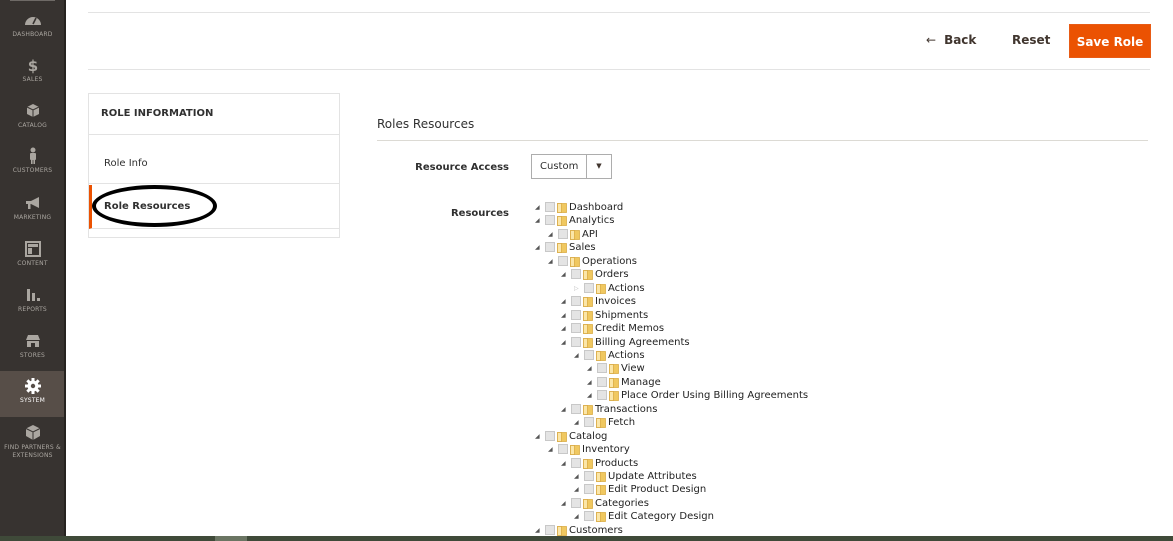  What do you see at coordinates (714, 395) in the screenshot?
I see `tree-node-label: Place Order Using Billing Agreements` at bounding box center [714, 395].